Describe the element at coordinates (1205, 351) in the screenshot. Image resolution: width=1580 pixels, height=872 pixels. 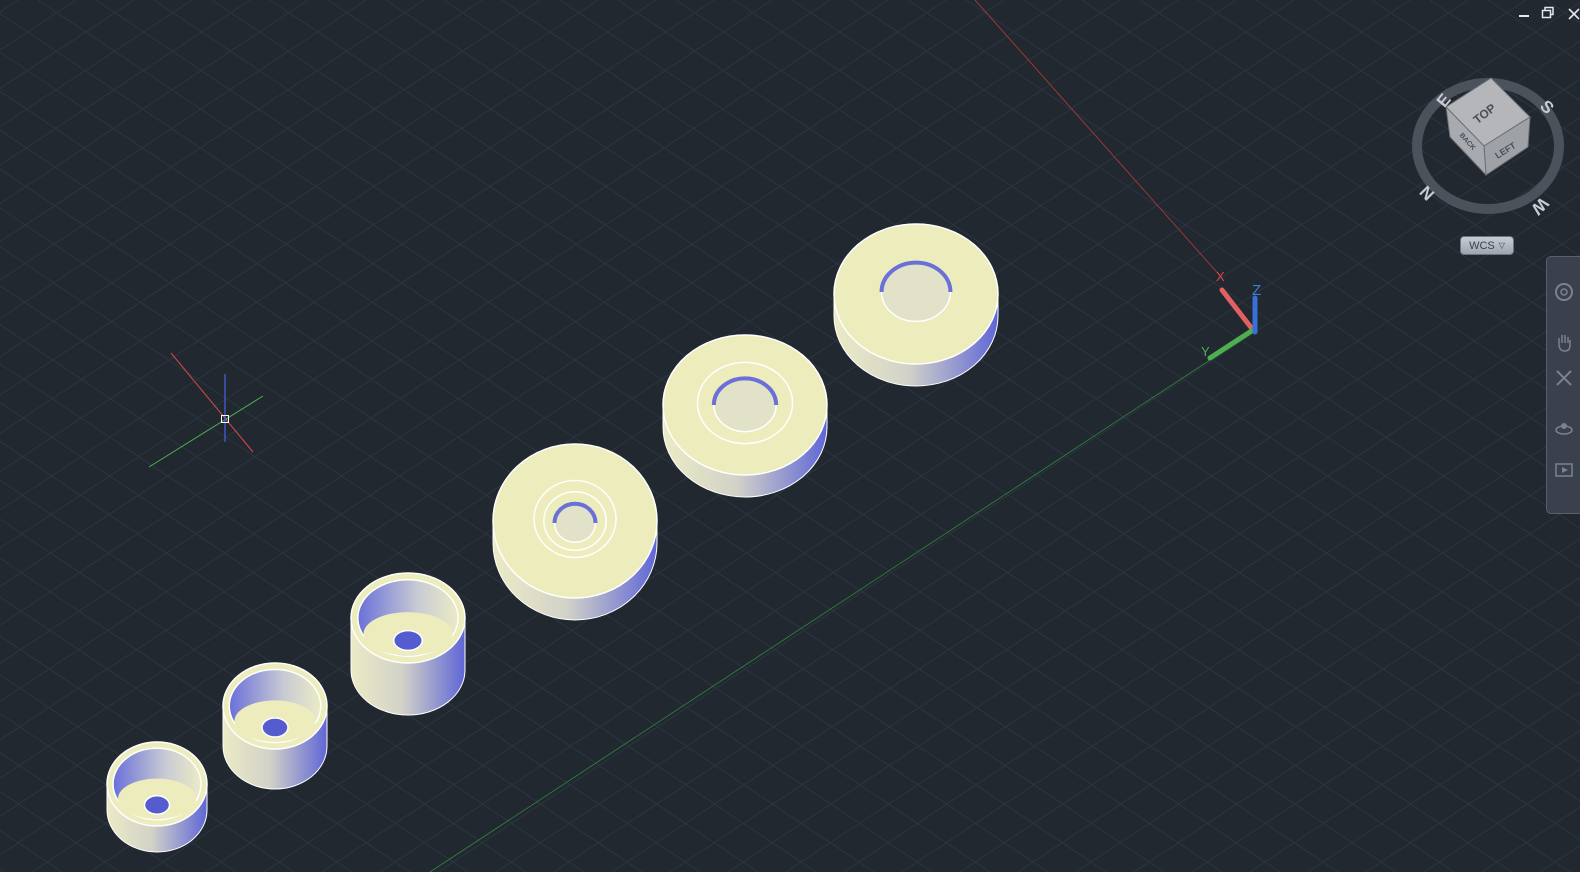
I see `ucs-y-label: Y` at that location.